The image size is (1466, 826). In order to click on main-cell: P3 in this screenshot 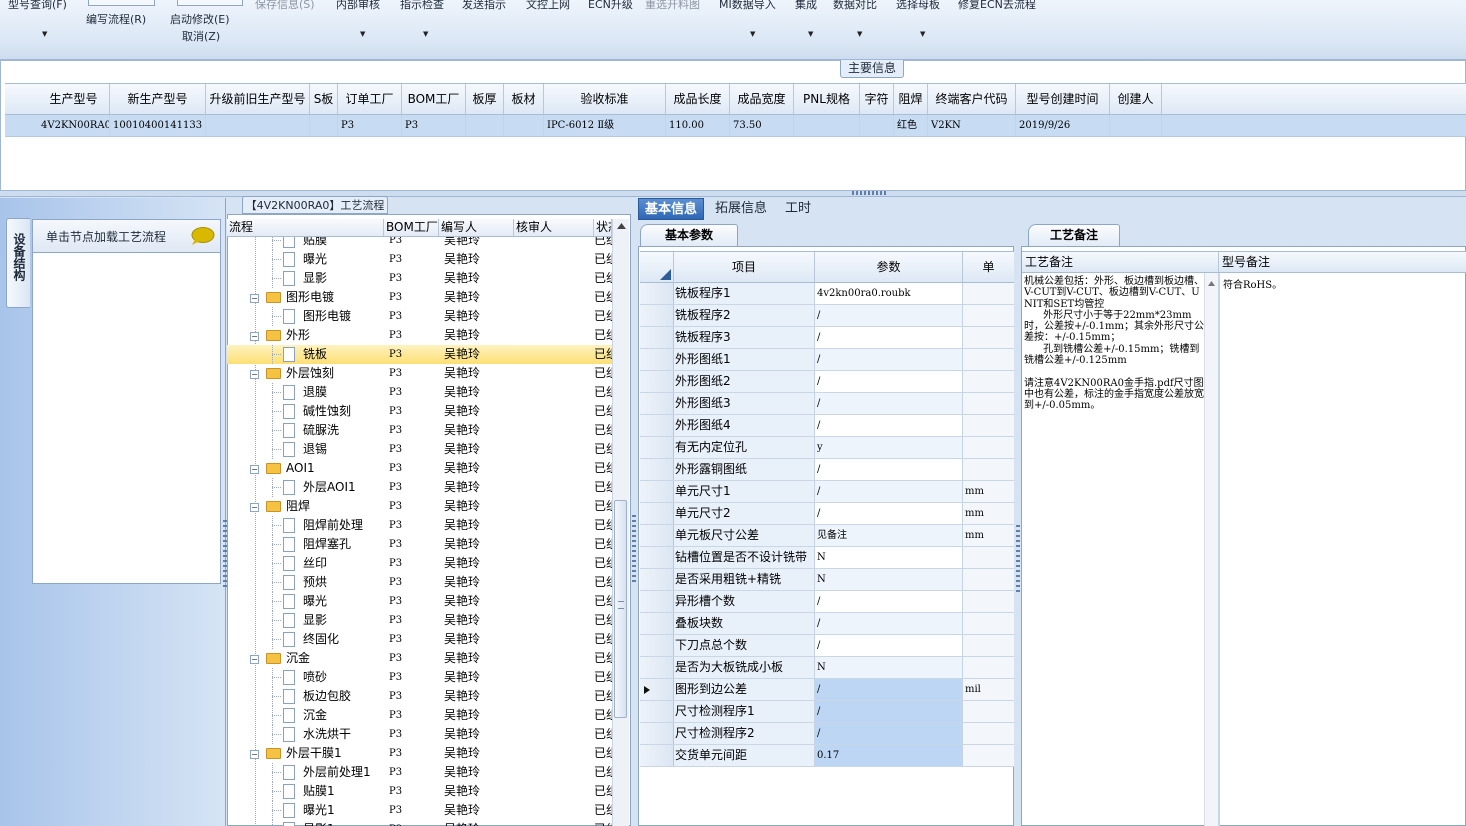, I will do `click(370, 125)`.